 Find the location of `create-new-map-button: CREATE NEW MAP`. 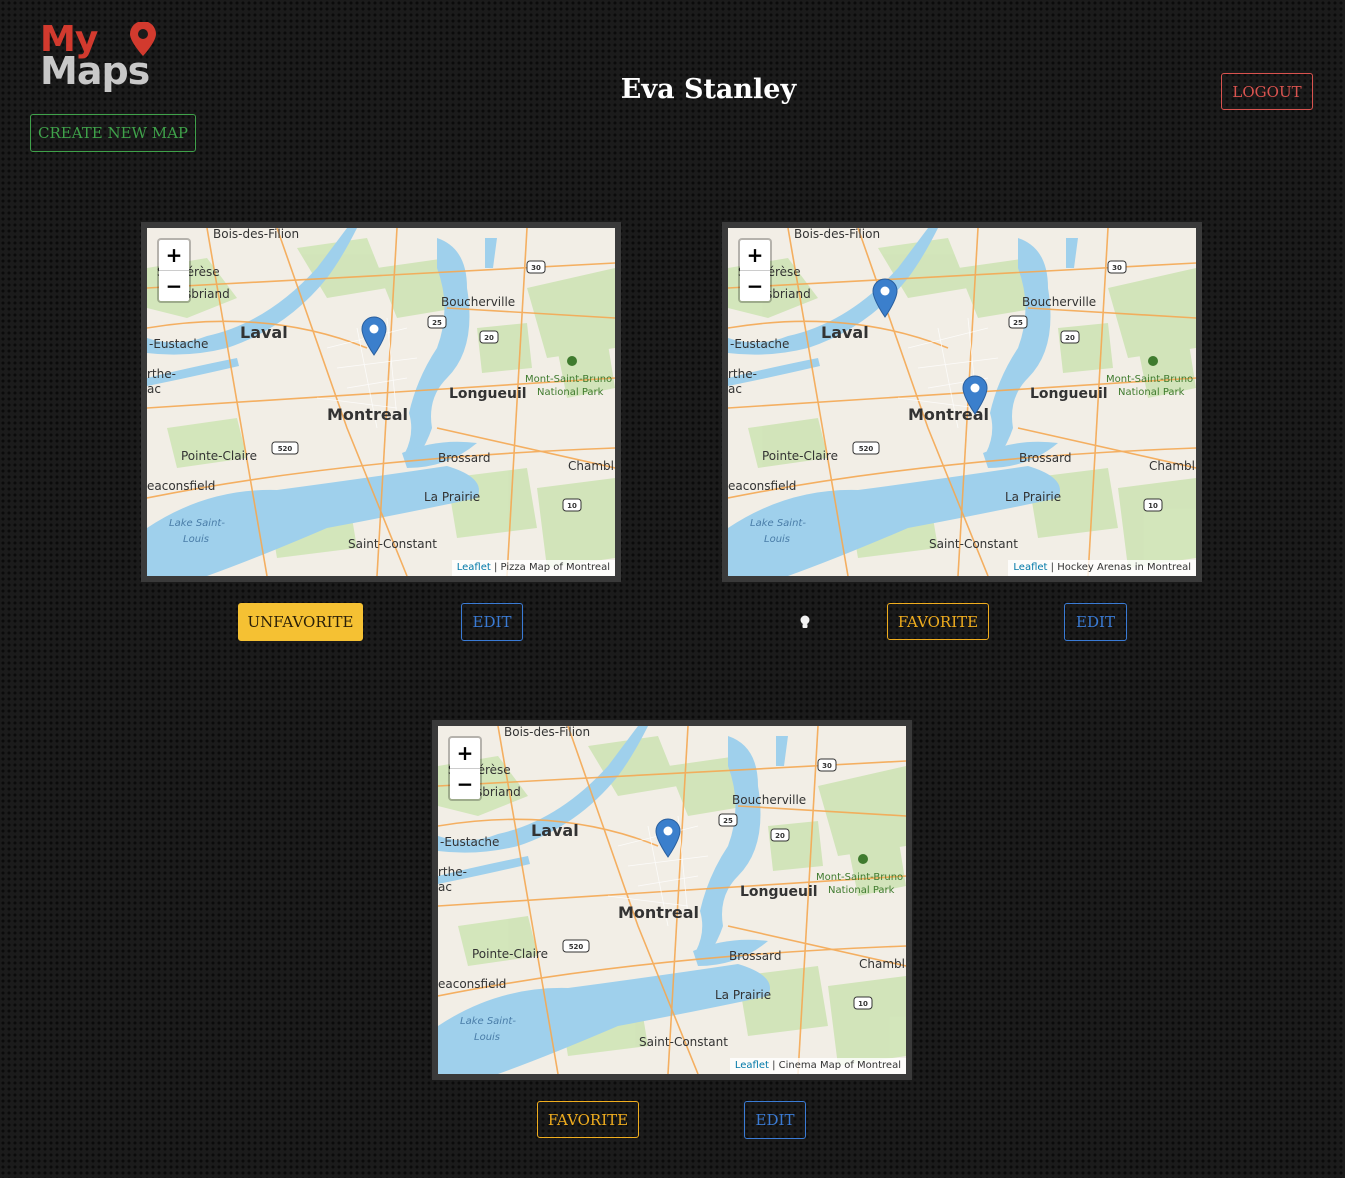

create-new-map-button: CREATE NEW MAP is located at coordinates (113, 133).